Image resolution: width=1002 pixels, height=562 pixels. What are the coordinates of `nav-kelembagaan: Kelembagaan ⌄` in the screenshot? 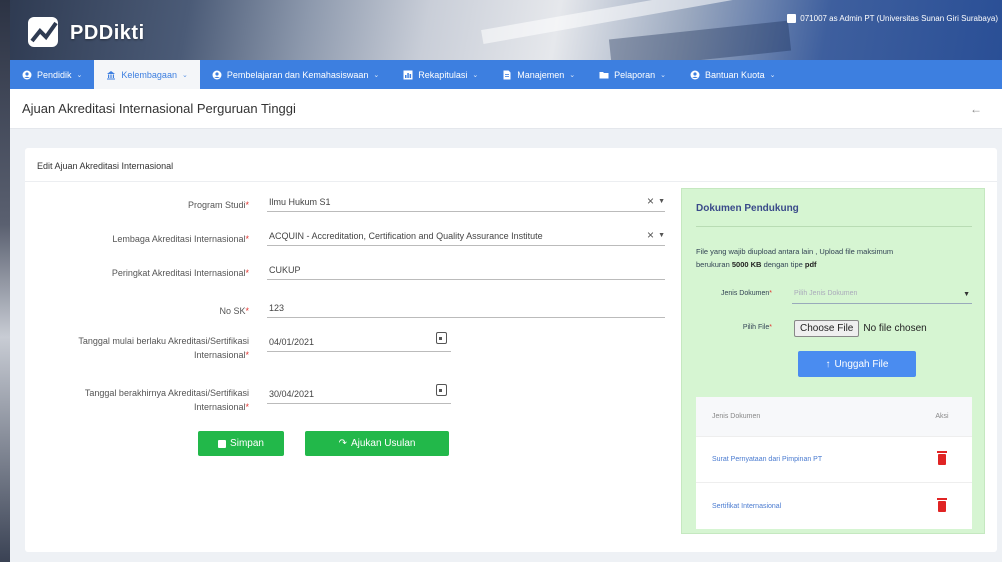 It's located at (147, 74).